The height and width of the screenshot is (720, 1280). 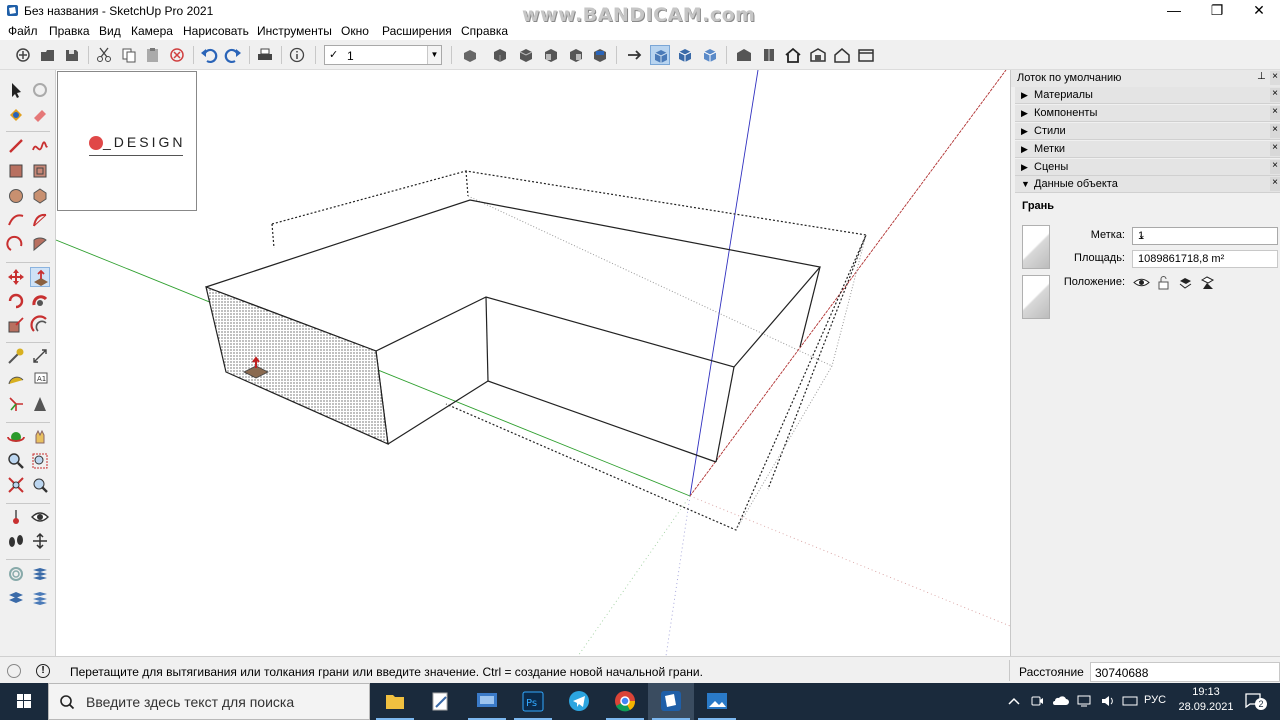 I want to click on panel-tags: ▶ Метки ×, so click(x=1147, y=149).